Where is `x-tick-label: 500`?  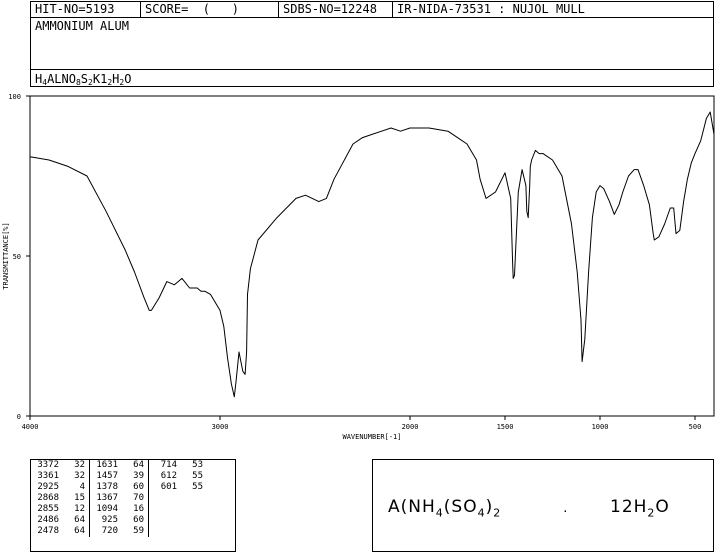
x-tick-label: 500 is located at coordinates (695, 427).